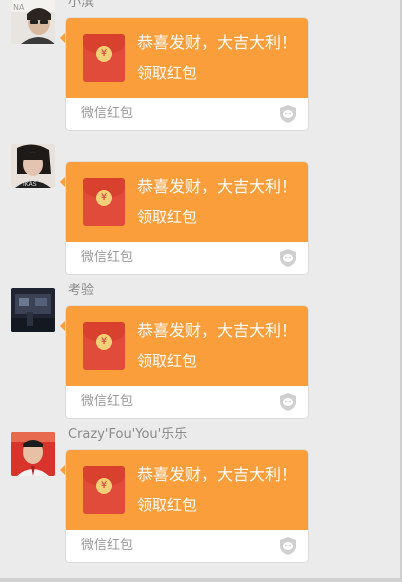 This screenshot has width=402, height=582. Describe the element at coordinates (81, 5) in the screenshot. I see `sender-name: 小滨` at that location.